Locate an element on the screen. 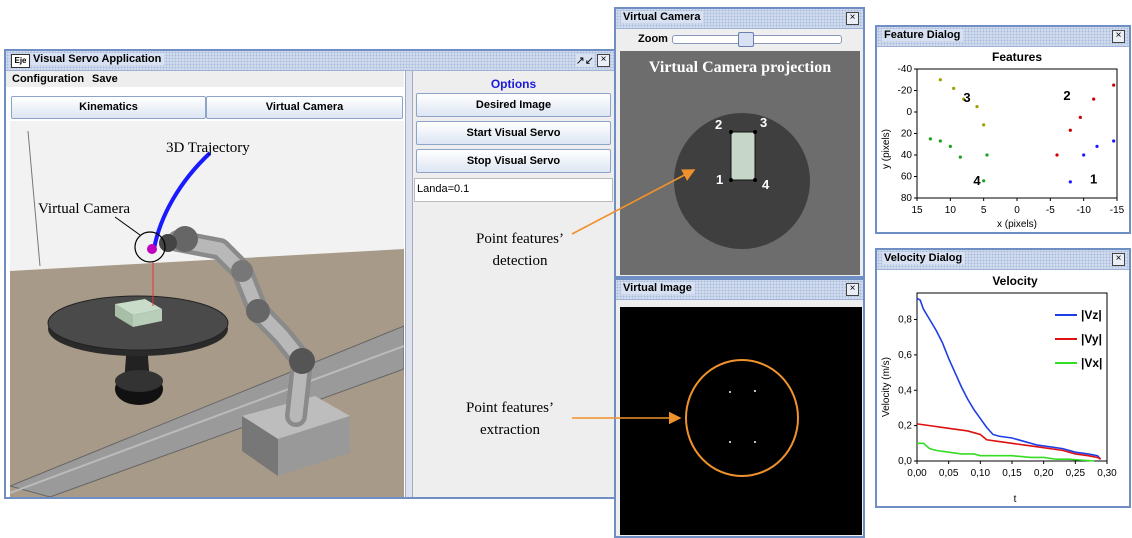 Image resolution: width=1132 pixels, height=538 pixels. x-tick-label: -15 is located at coordinates (1117, 210).